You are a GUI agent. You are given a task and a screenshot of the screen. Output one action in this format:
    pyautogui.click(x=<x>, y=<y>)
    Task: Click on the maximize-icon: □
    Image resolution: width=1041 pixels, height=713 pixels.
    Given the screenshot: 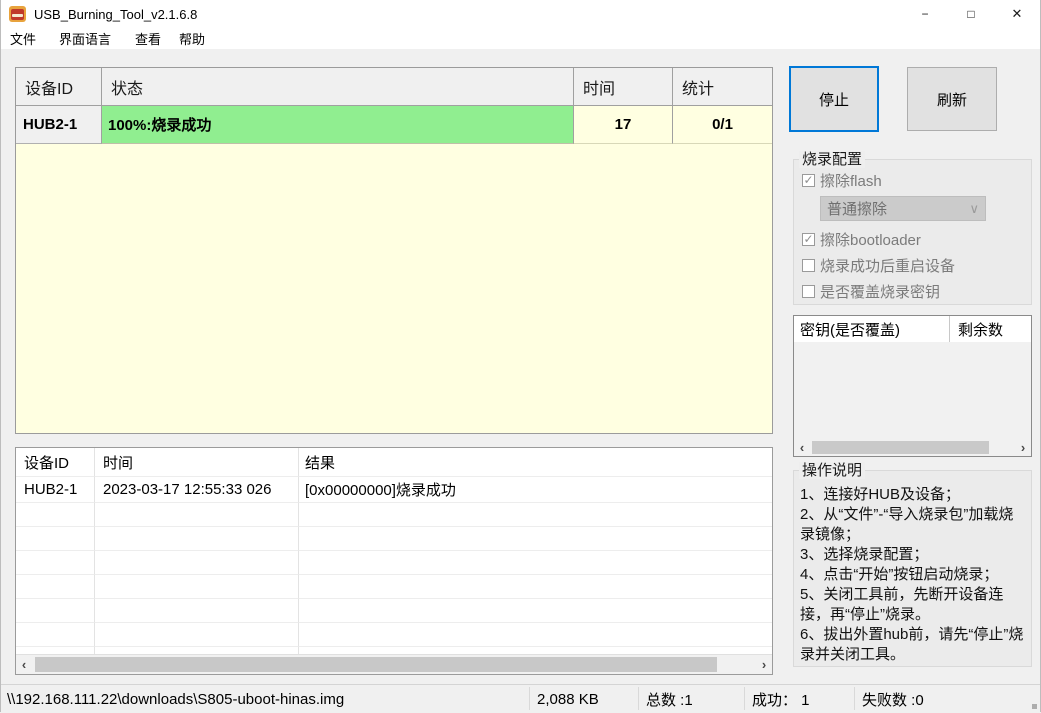 What is the action you would take?
    pyautogui.click(x=971, y=14)
    